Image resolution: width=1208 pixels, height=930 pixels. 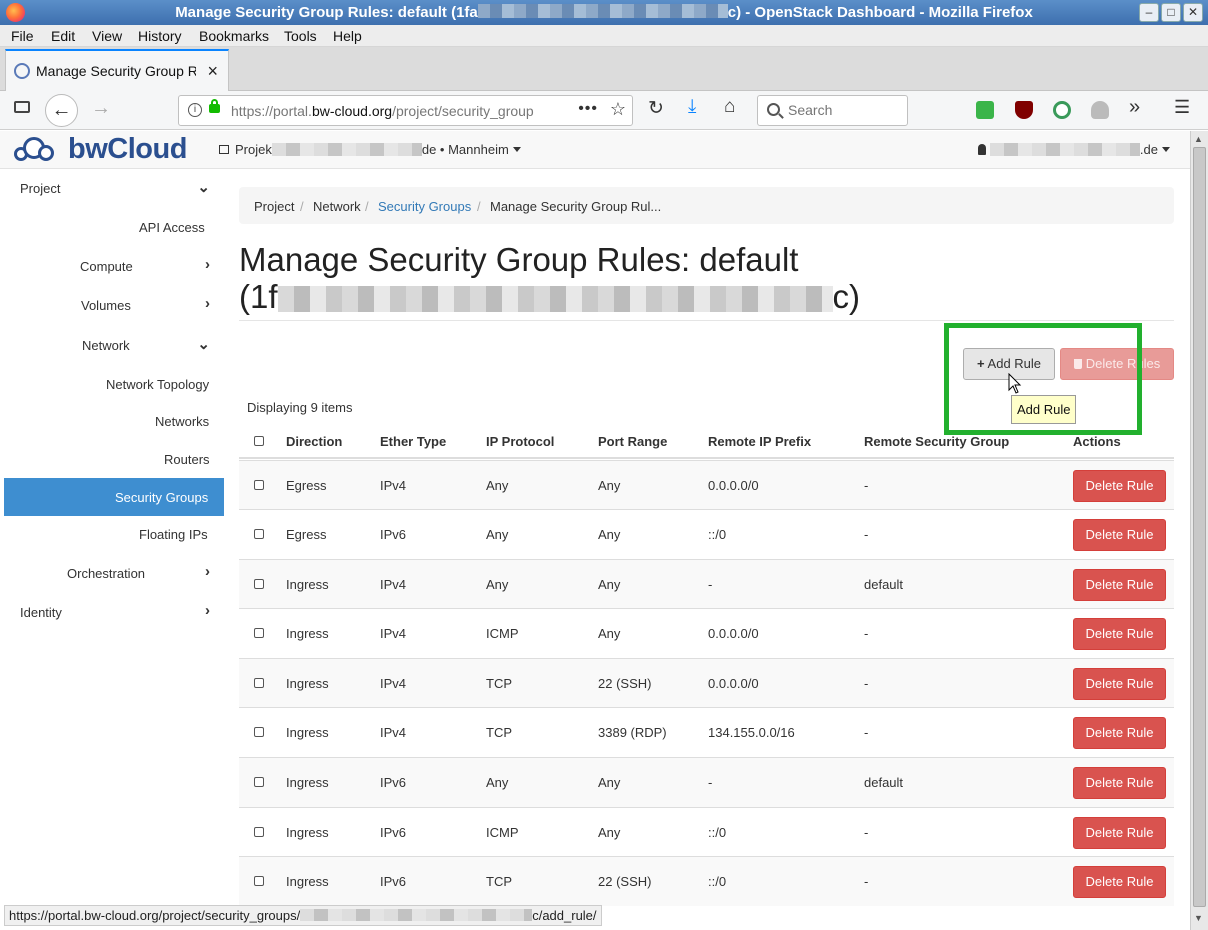 I want to click on sidebar-item-label: Security Groups, so click(x=162, y=497).